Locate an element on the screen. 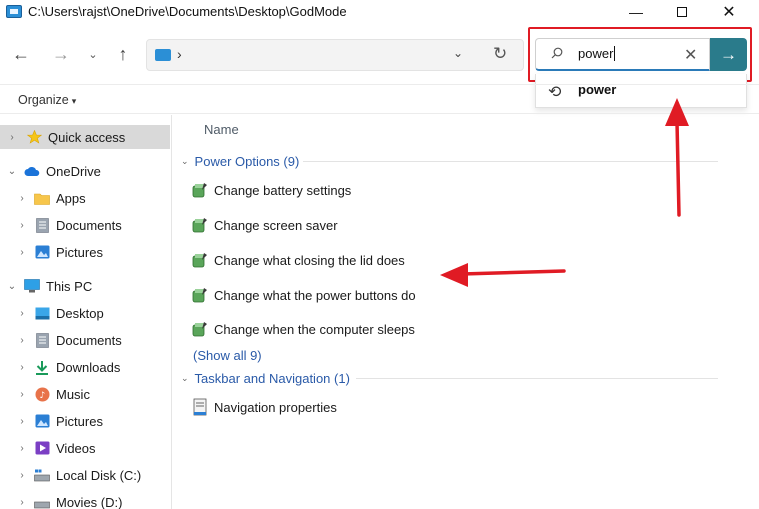 The height and width of the screenshot is (509, 759). sidebar-item-documents-pc: › Documents is located at coordinates (85, 340).